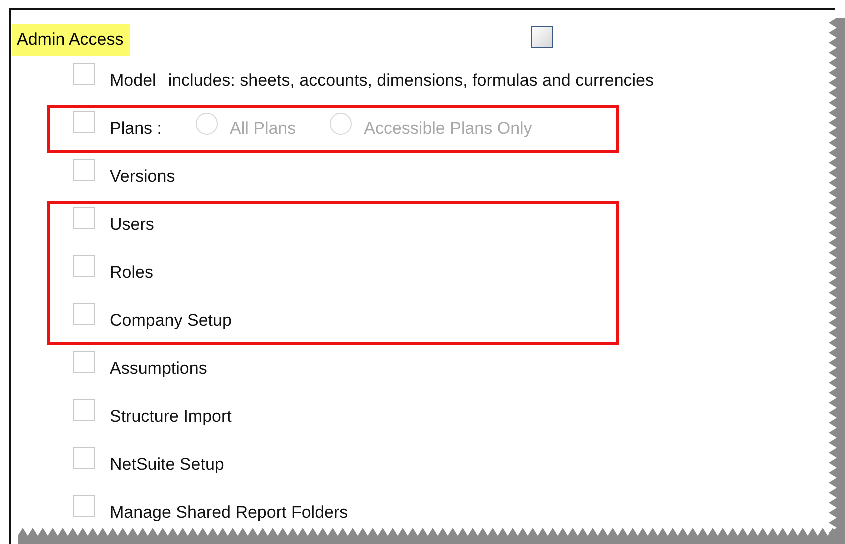 Image resolution: width=845 pixels, height=544 pixels. Describe the element at coordinates (229, 513) in the screenshot. I see `option-label: Manage Shared Report Folders` at that location.